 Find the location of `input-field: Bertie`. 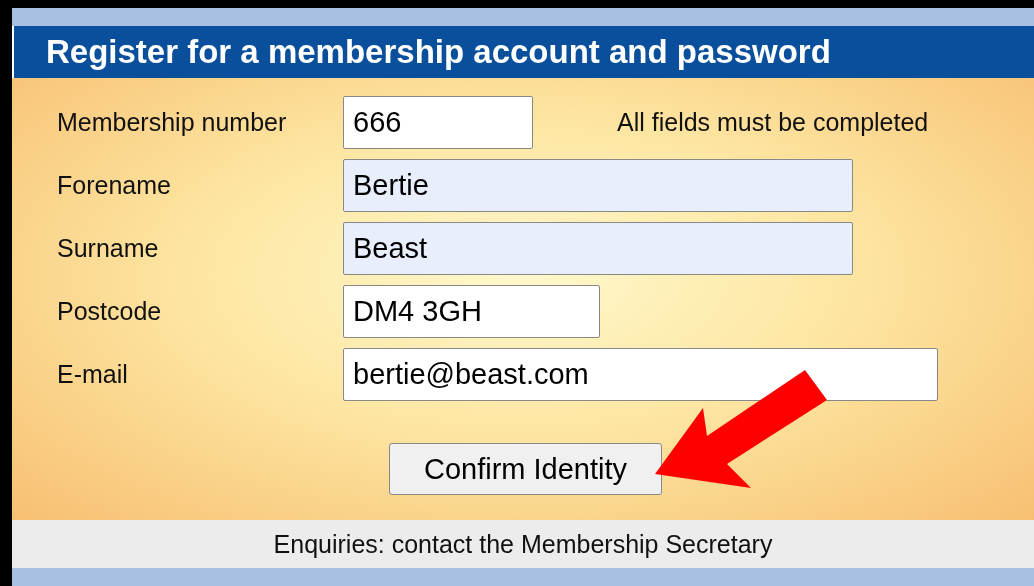

input-field: Bertie is located at coordinates (598, 185).